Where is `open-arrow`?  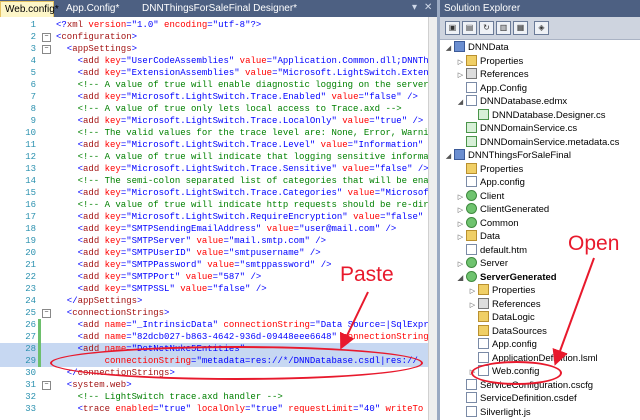
open-arrow is located at coordinates (573, 311).